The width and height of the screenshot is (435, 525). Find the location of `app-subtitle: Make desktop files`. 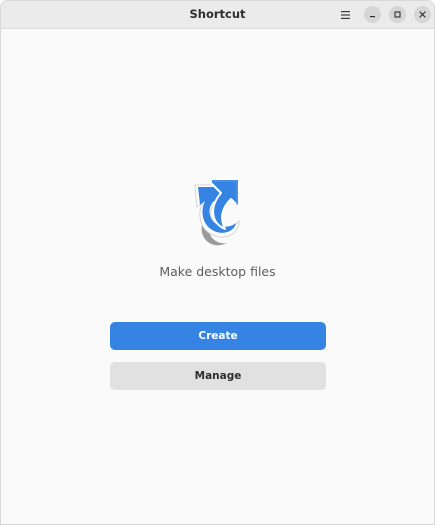

app-subtitle: Make desktop files is located at coordinates (217, 271).